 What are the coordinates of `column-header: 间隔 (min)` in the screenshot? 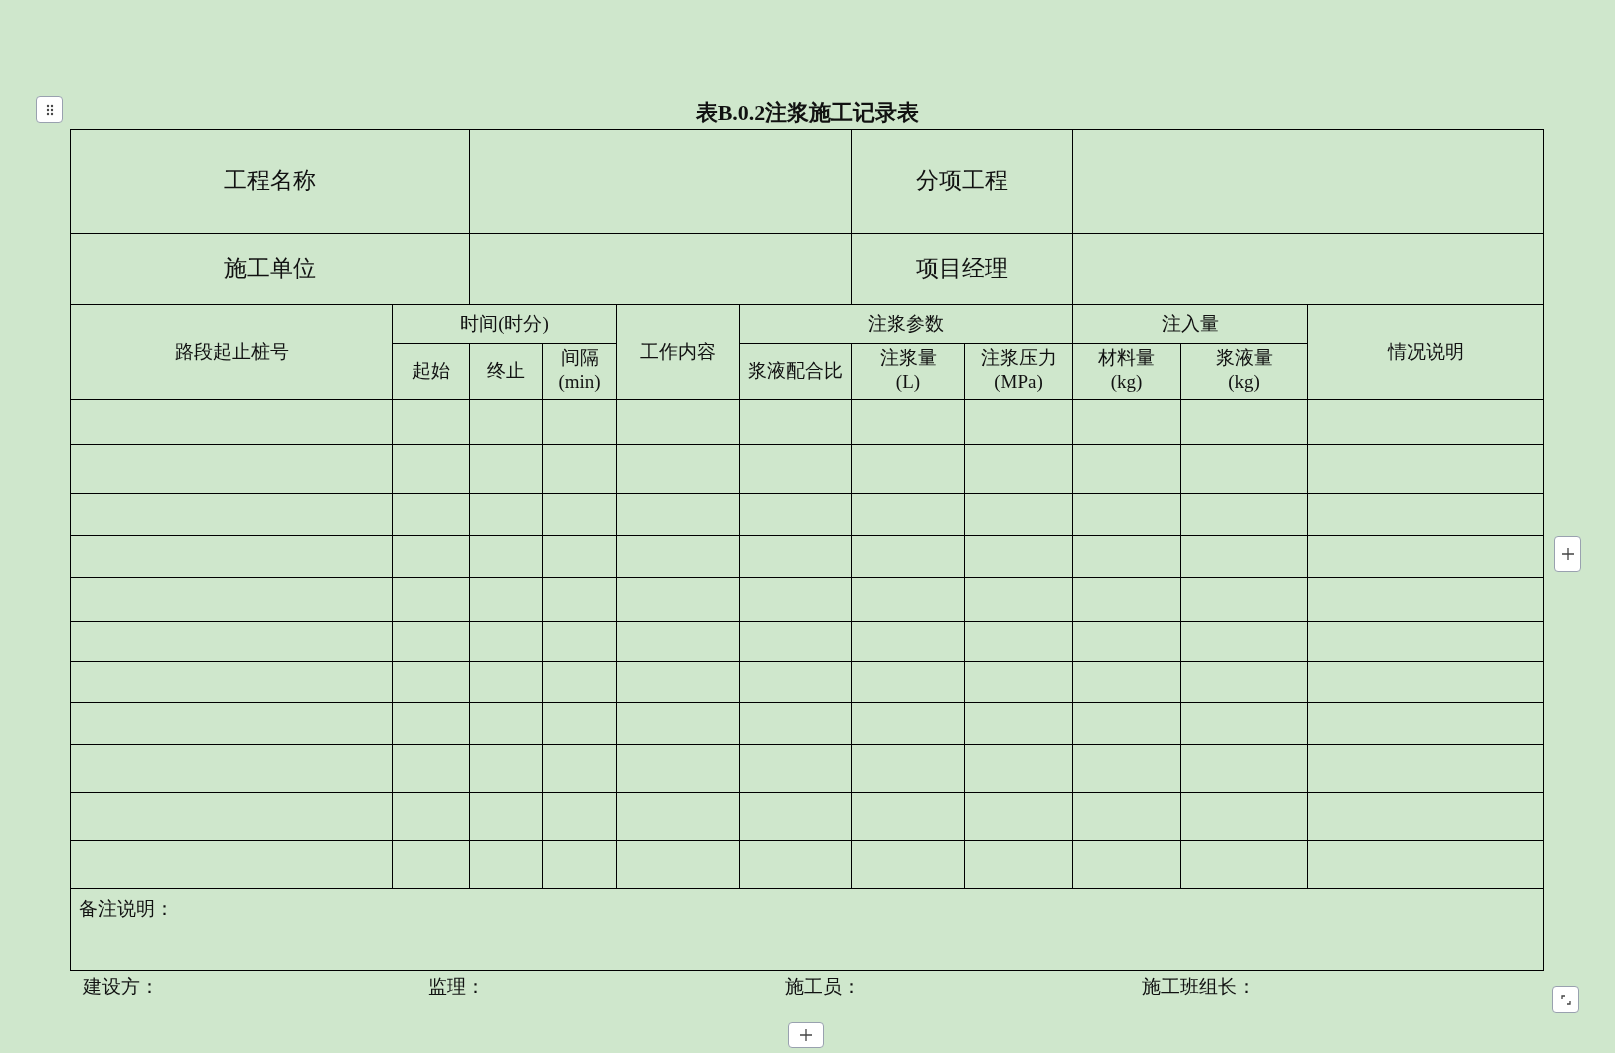 It's located at (579, 370).